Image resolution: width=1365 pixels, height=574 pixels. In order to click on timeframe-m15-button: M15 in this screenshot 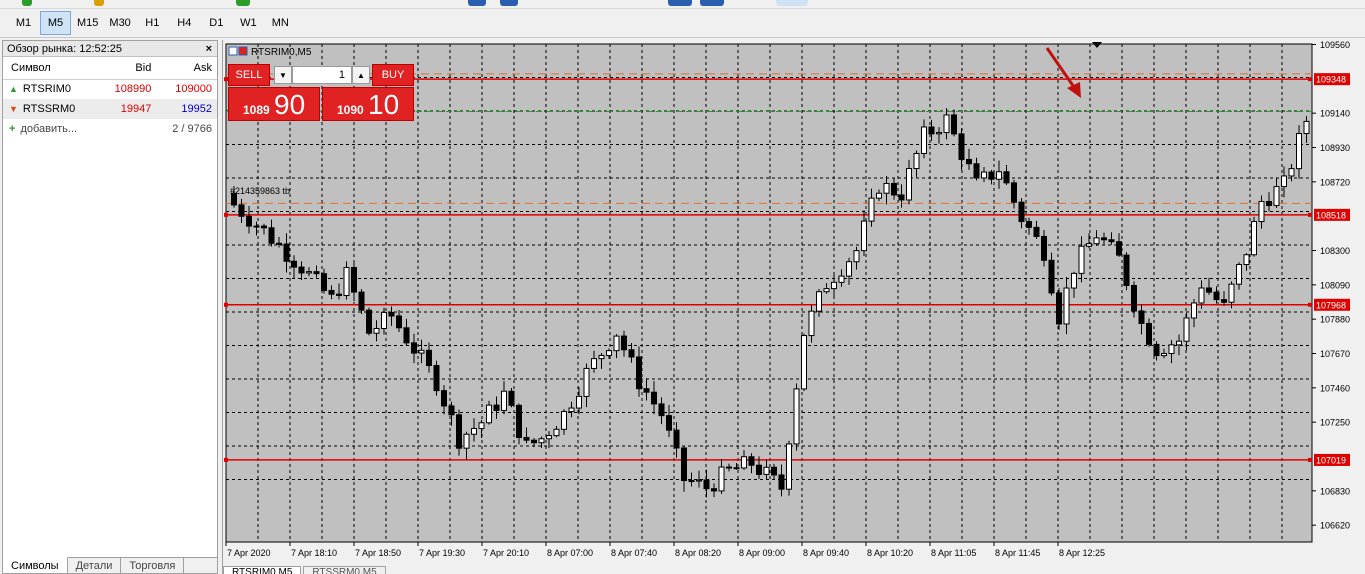, I will do `click(87, 23)`.